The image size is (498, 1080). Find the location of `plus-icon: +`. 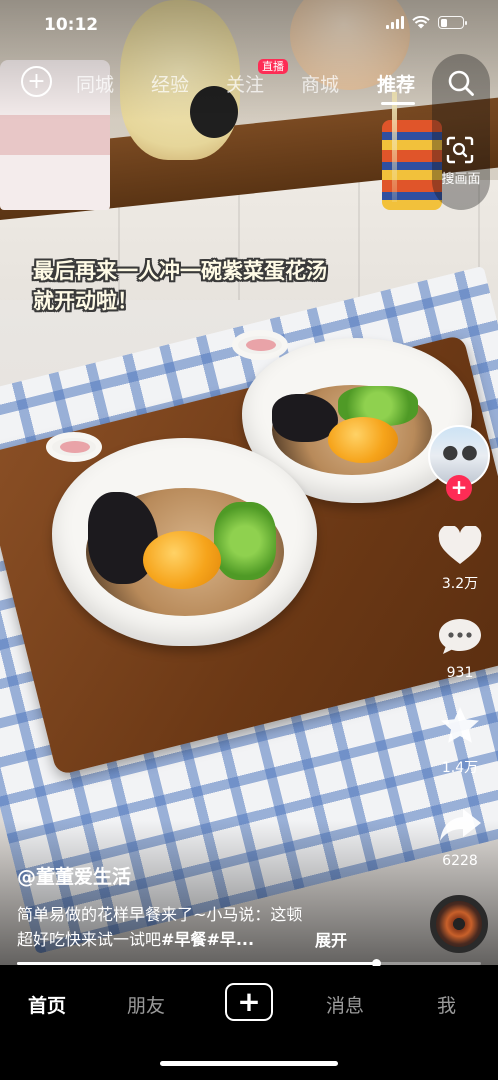

plus-icon: + is located at coordinates (249, 1001).